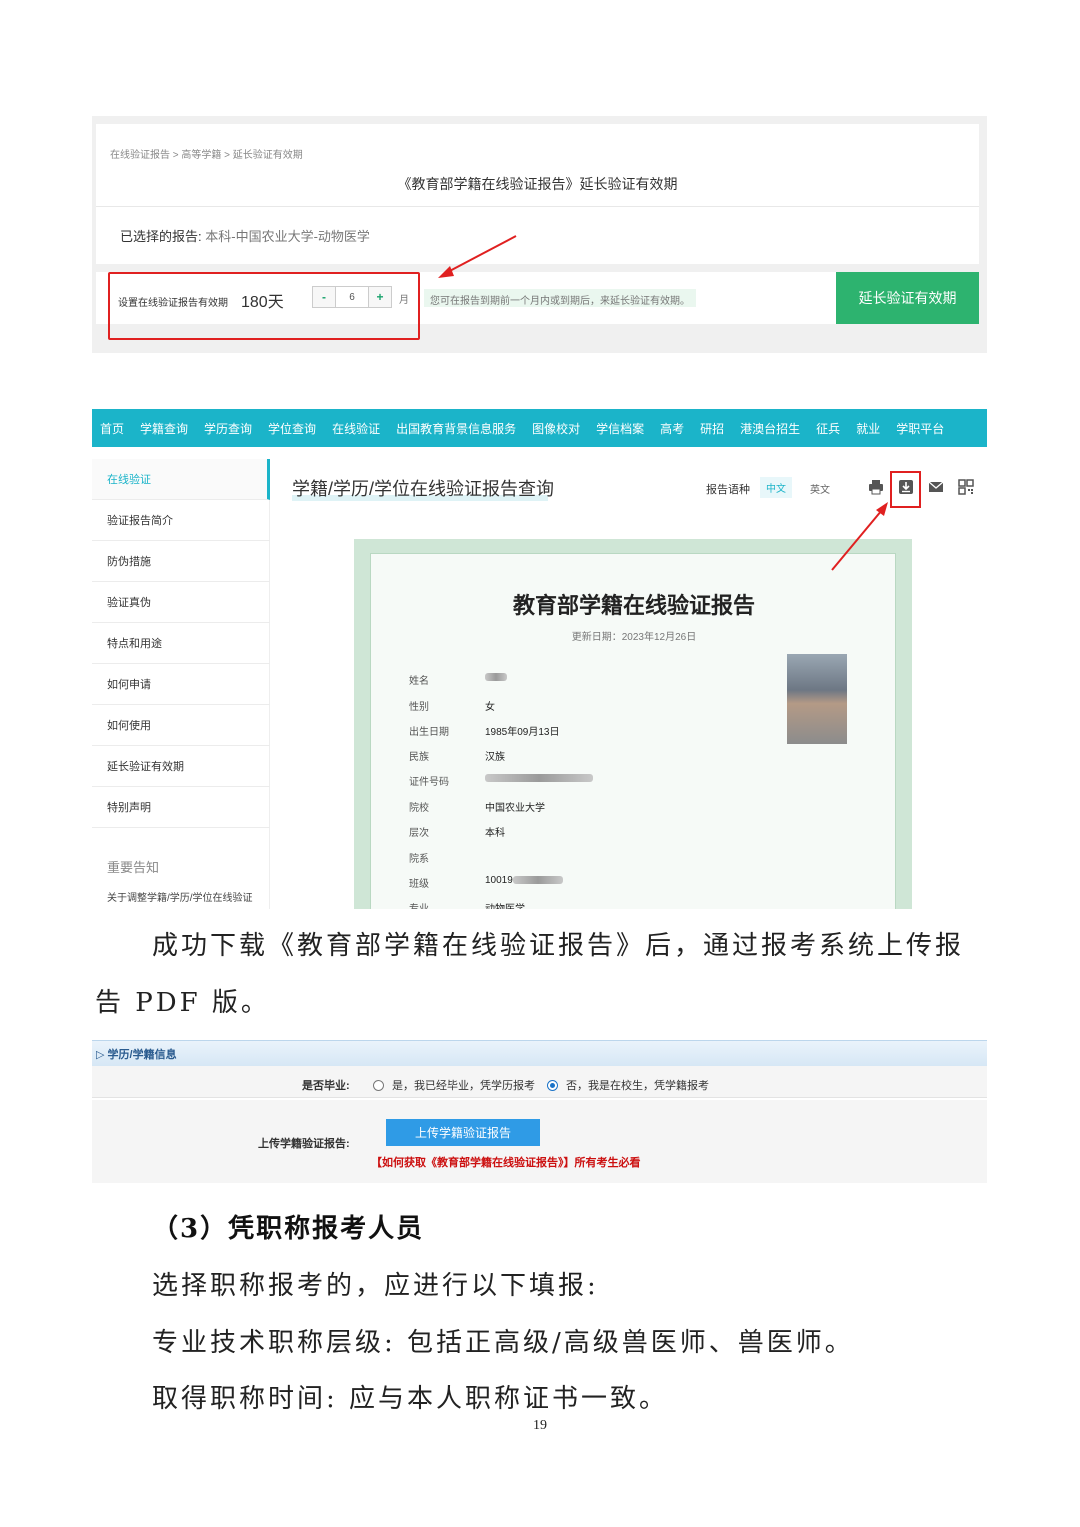 This screenshot has height=1527, width=1080. Describe the element at coordinates (770, 428) in the screenshot. I see `nav-item-gat: 港澳台招生` at that location.